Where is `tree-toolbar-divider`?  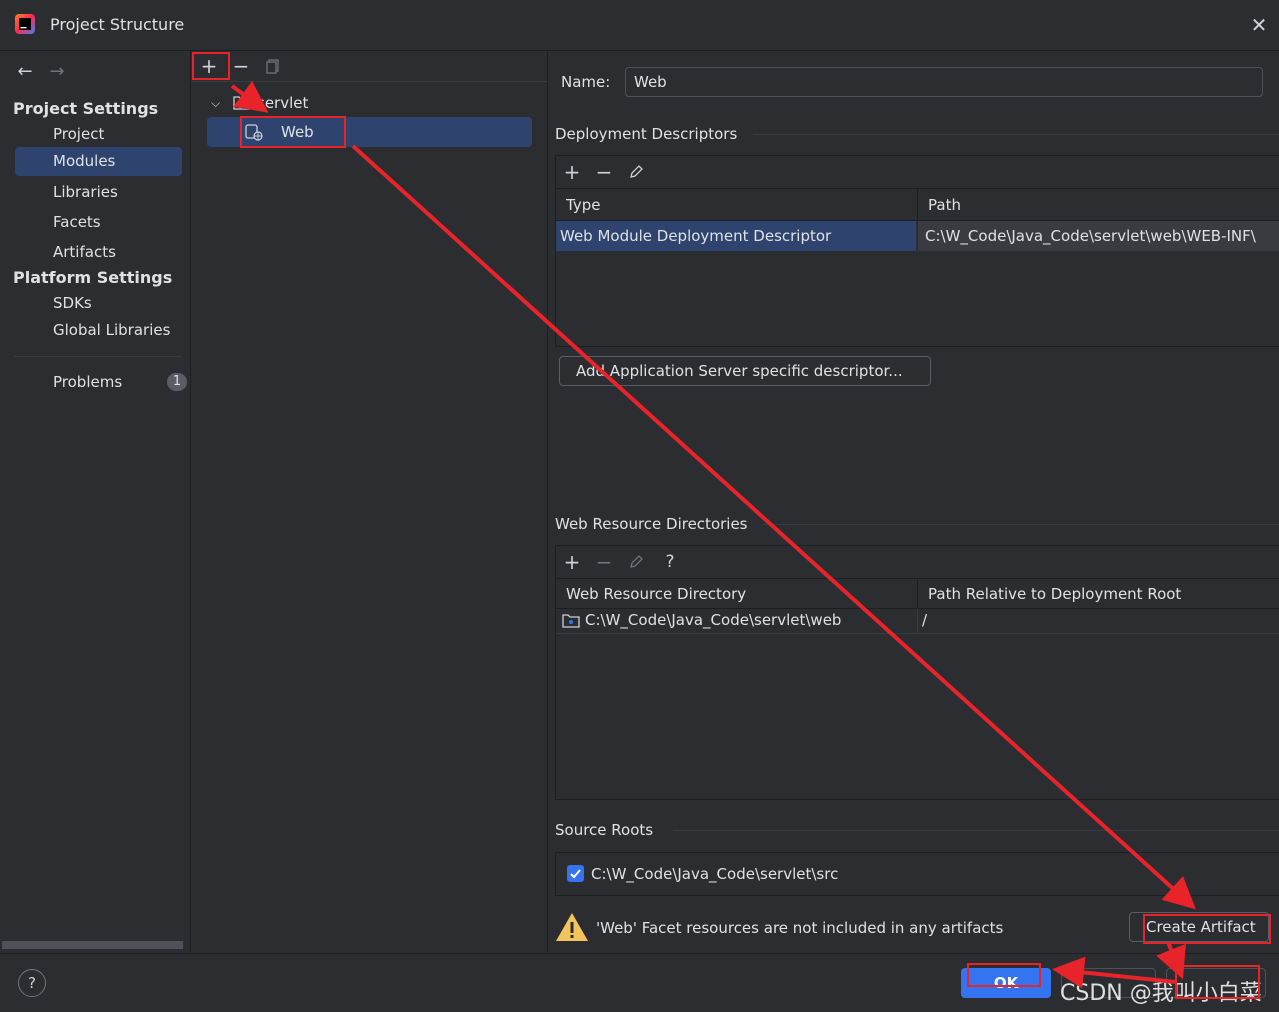 tree-toolbar-divider is located at coordinates (369, 81).